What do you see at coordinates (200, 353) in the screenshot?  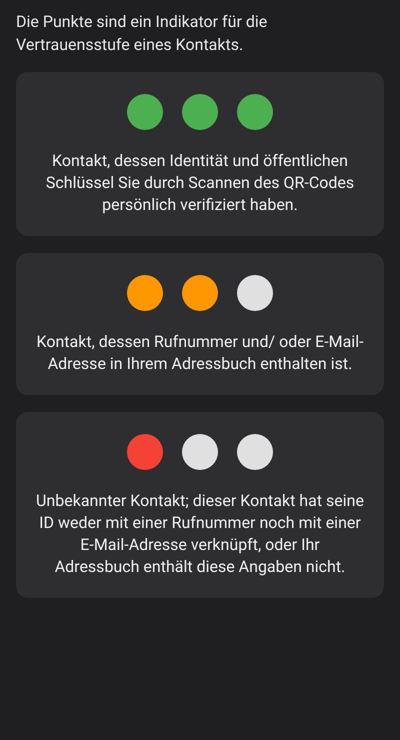 I see `trust-level-description: Kontakt, dessen Rufnummer und/ oder E-Mail-Adresse in Ihrem Adressbuch enthalten ist.` at bounding box center [200, 353].